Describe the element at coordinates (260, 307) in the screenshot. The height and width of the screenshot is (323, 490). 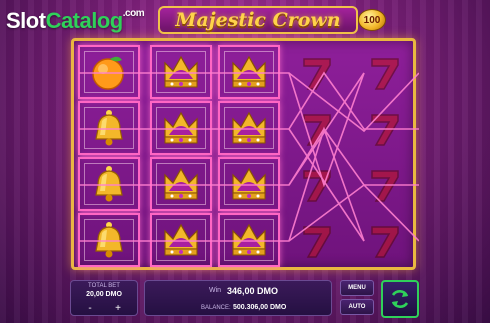
I see `balance-value: 500.306,00 DMO` at that location.